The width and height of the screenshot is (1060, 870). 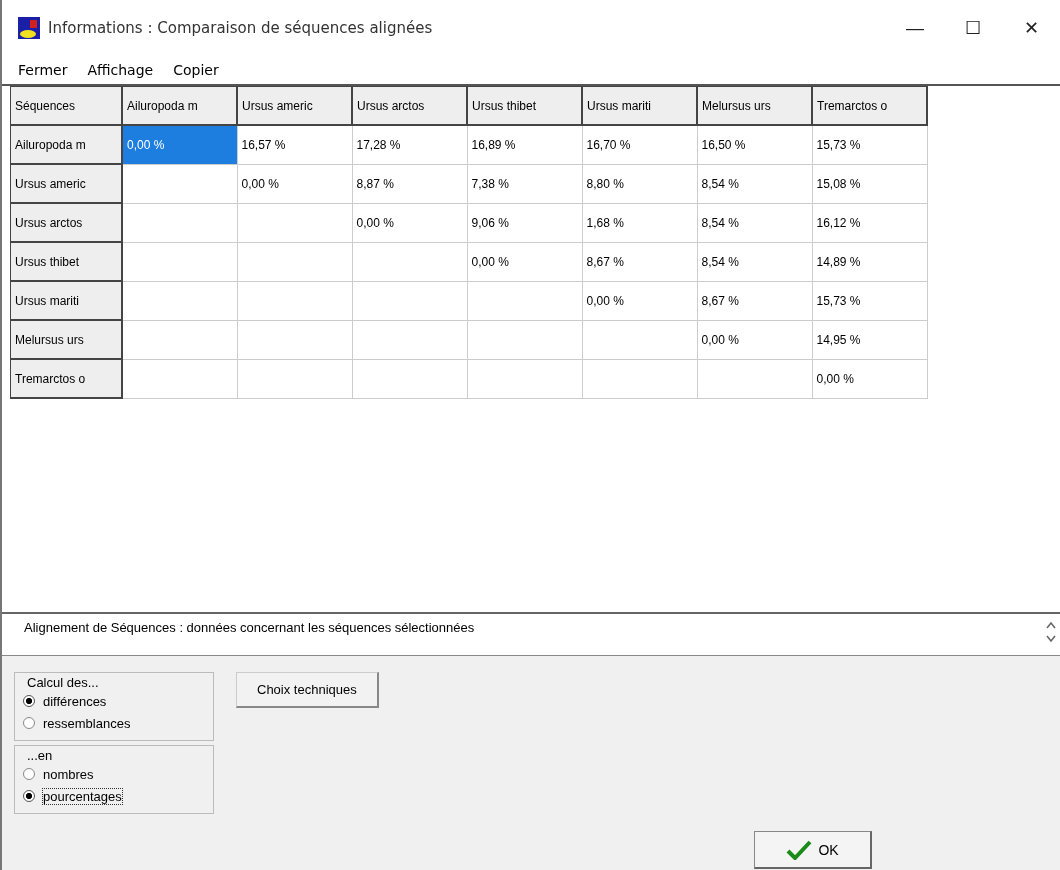 What do you see at coordinates (307, 690) in the screenshot?
I see `techniques-button: Choix techniques` at bounding box center [307, 690].